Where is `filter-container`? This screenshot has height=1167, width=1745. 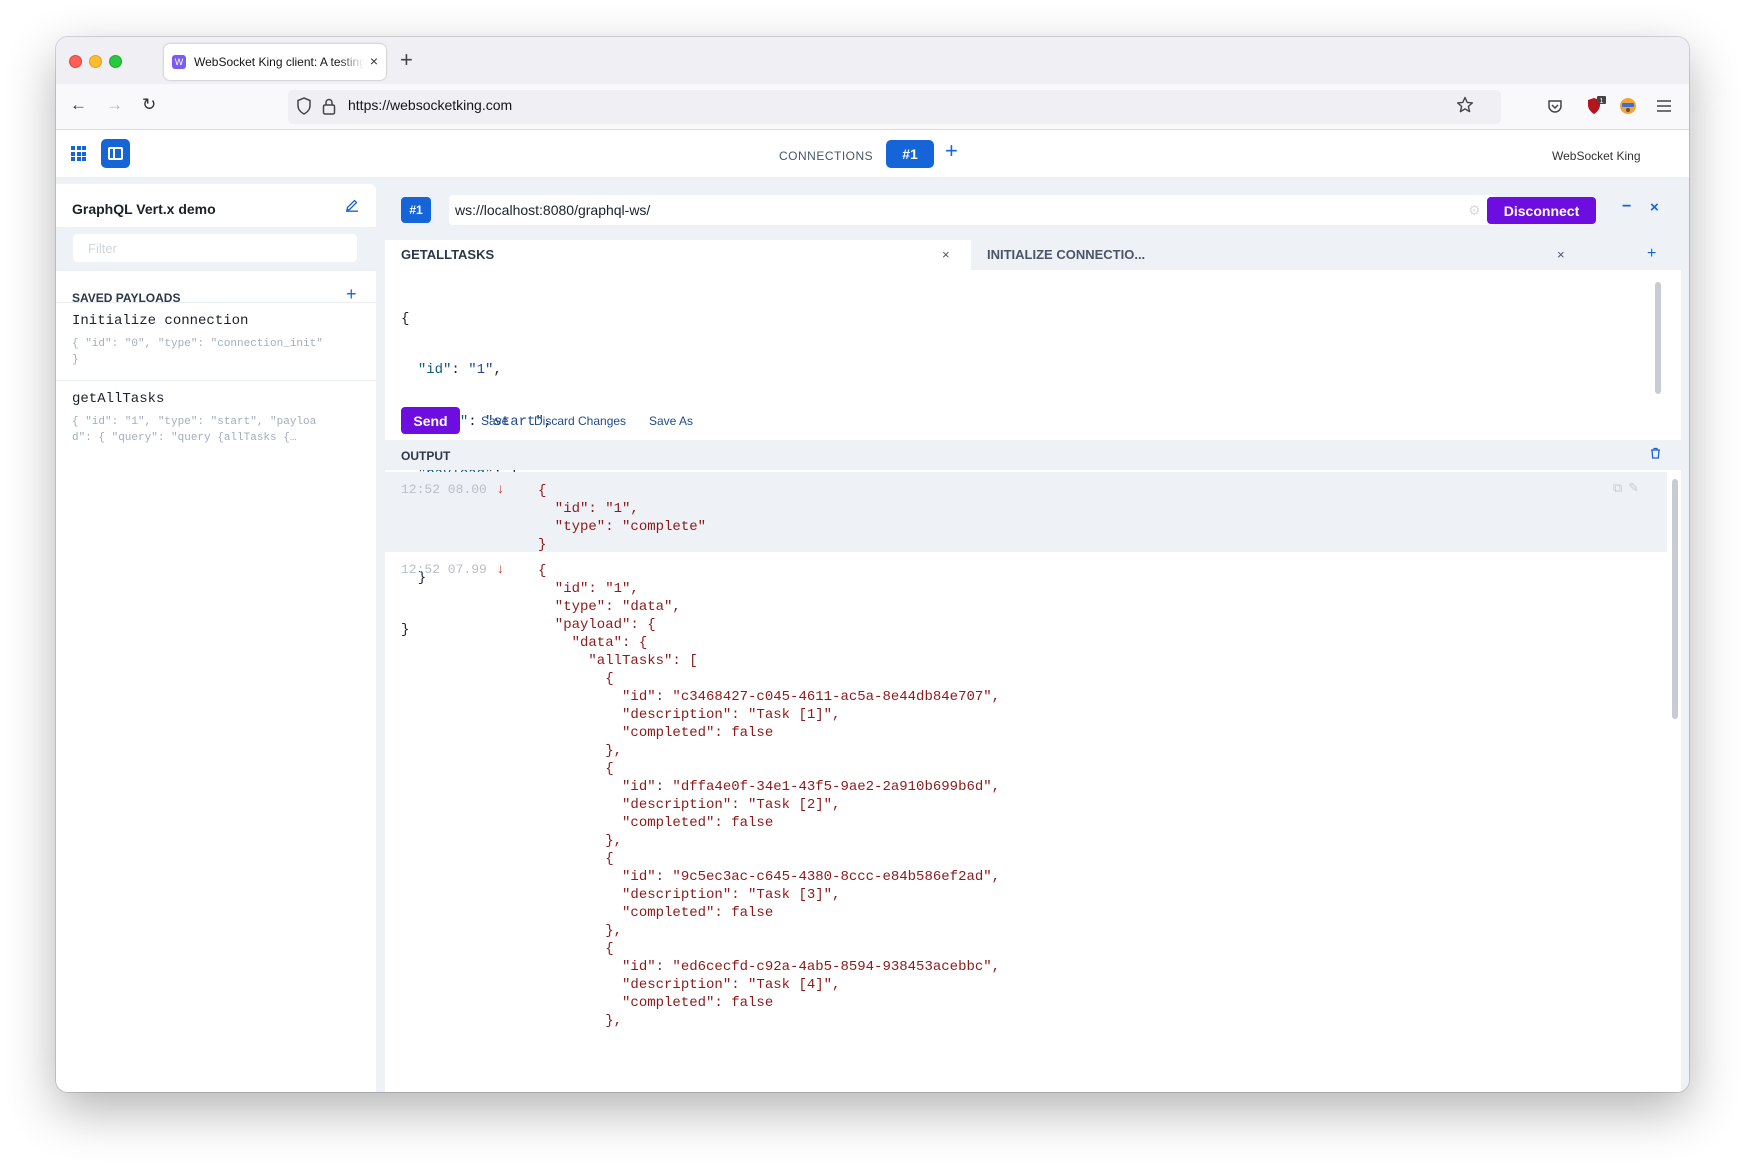 filter-container is located at coordinates (216, 249).